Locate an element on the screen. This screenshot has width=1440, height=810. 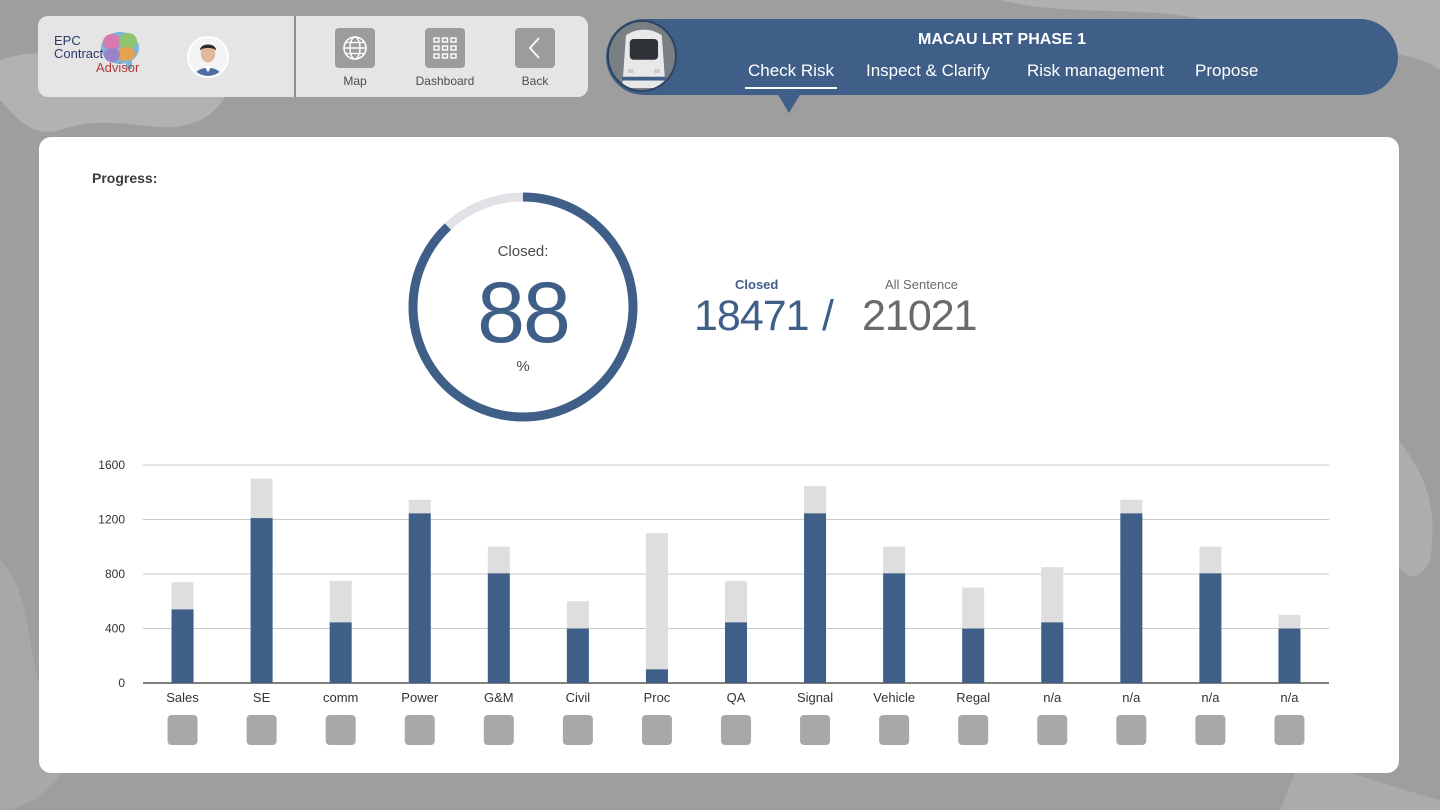
epc-contract-advisor-logo: EPC Contract Advisor is located at coordinates (110, 57).